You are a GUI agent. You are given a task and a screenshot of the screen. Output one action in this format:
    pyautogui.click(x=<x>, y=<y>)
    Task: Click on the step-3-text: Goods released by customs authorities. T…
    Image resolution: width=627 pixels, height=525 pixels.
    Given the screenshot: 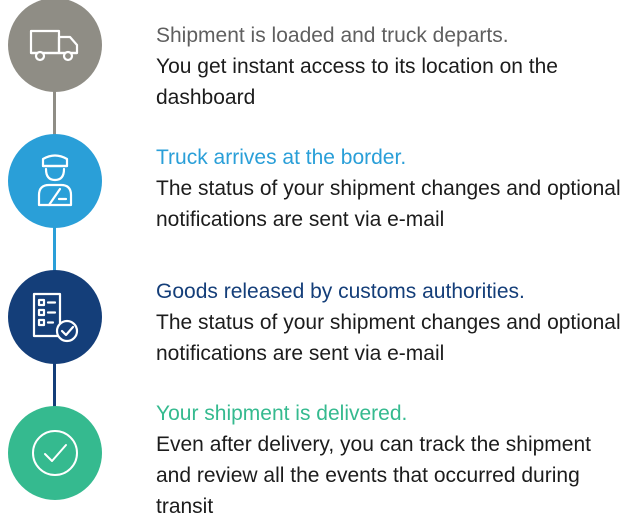 What is the action you would take?
    pyautogui.click(x=390, y=322)
    